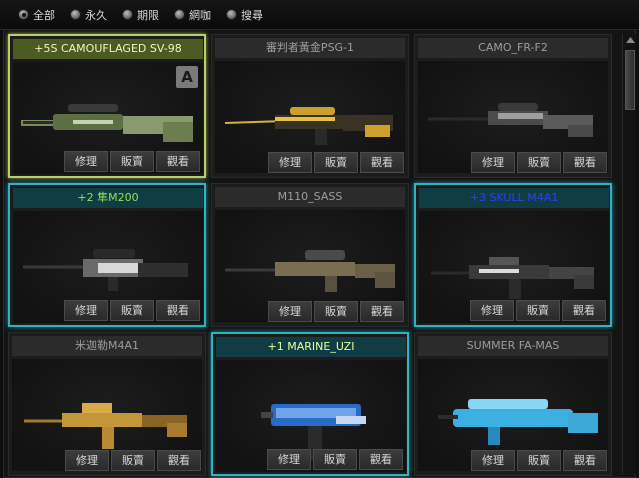 The width and height of the screenshot is (639, 478). What do you see at coordinates (310, 404) in the screenshot?
I see `item-card: +1 MARINE_UZI 修理 販賣 觀看` at bounding box center [310, 404].